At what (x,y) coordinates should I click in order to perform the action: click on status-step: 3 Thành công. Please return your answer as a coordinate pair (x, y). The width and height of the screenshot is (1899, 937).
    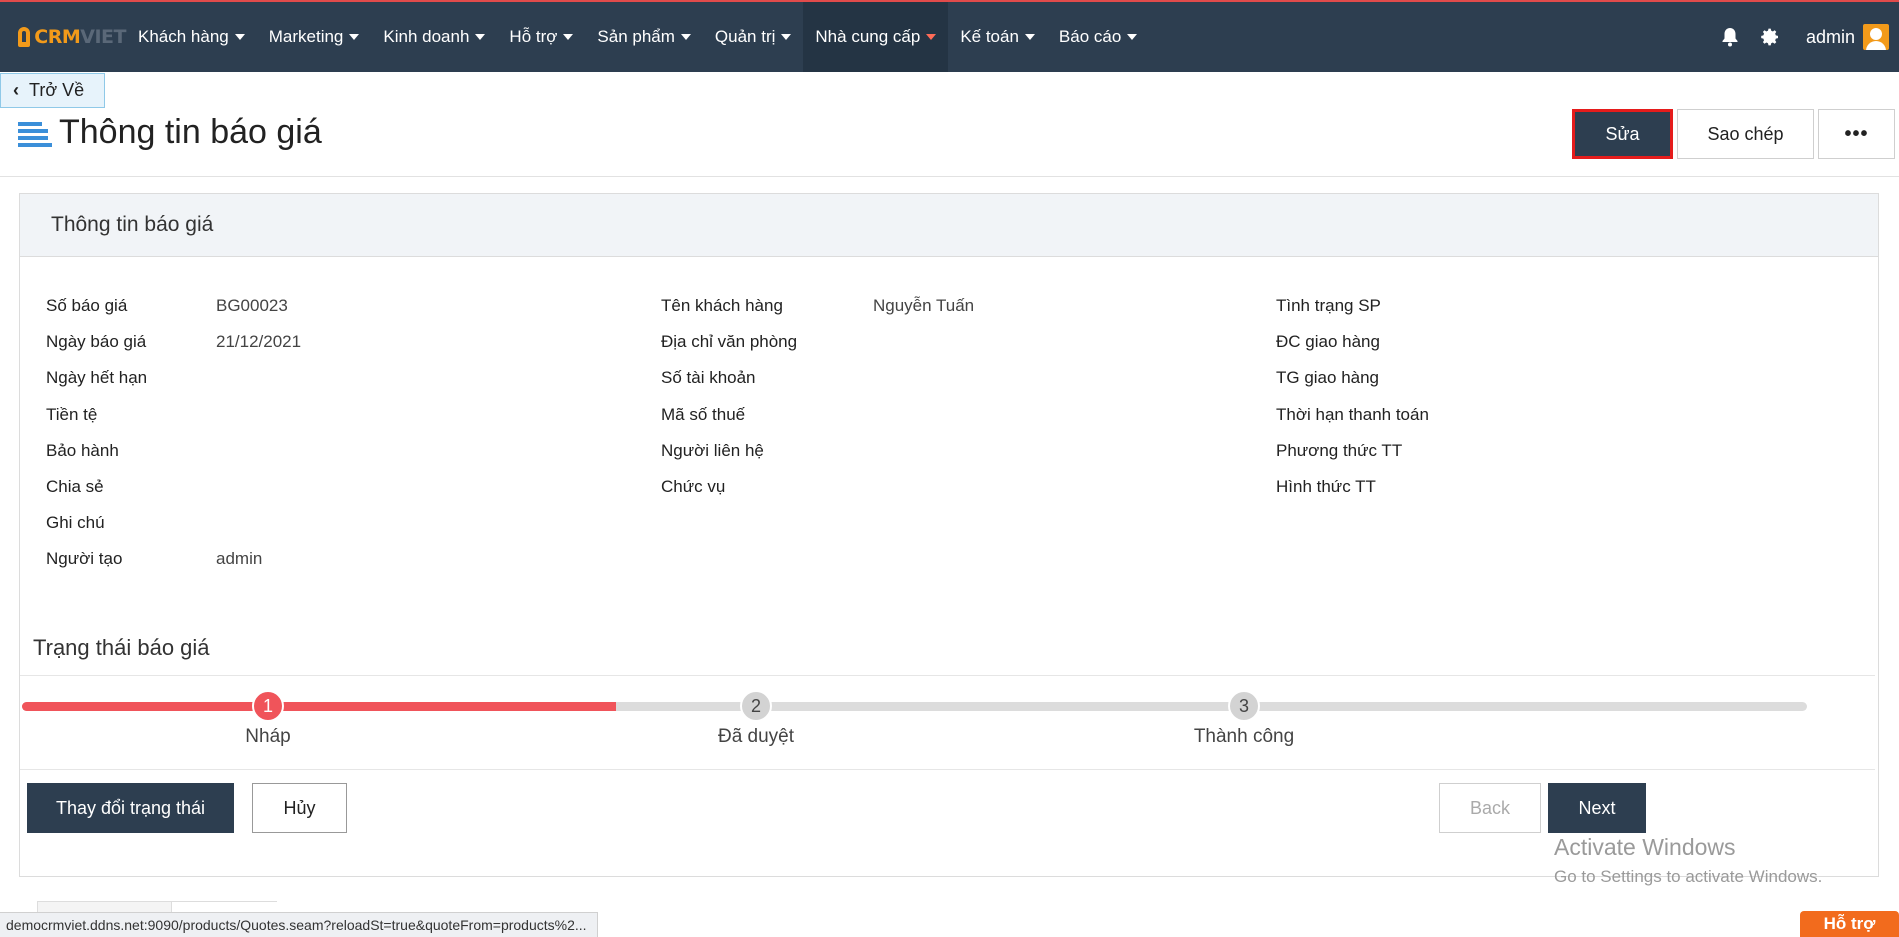
    Looking at the image, I should click on (1244, 719).